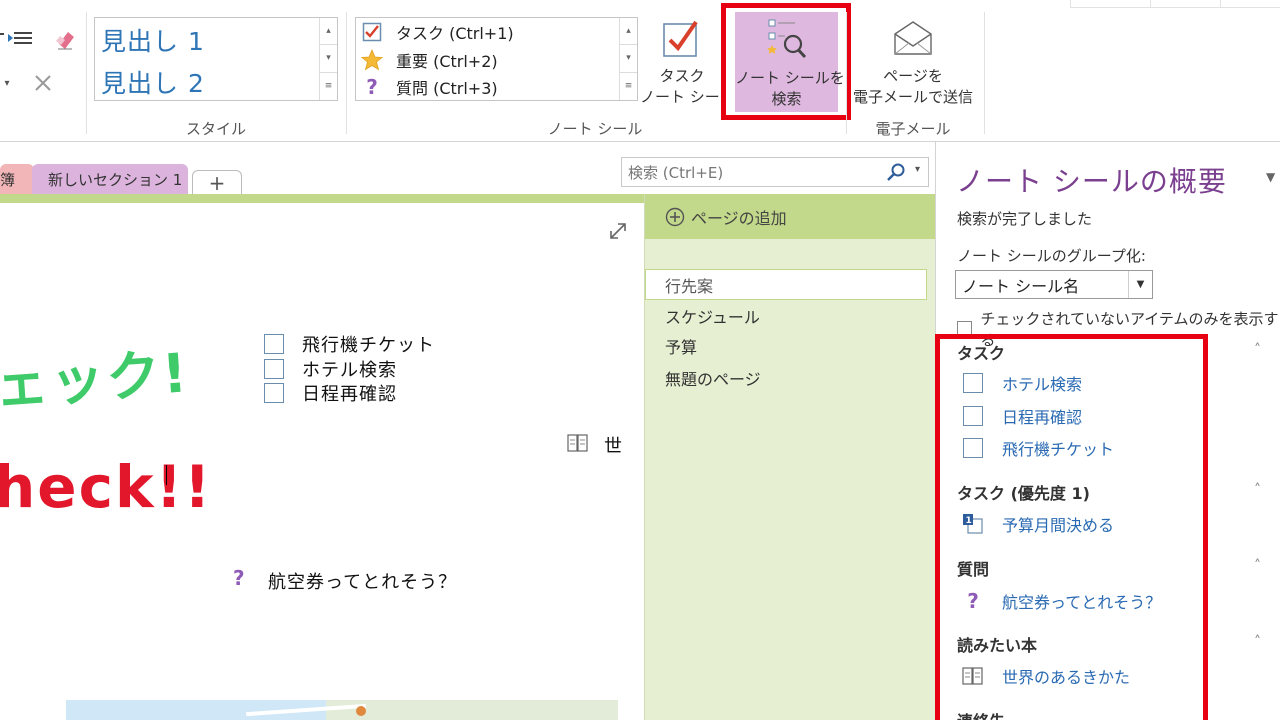 This screenshot has height=720, width=1280. What do you see at coordinates (1054, 284) in the screenshot?
I see `group-by-select: ノート シール名 ▼` at bounding box center [1054, 284].